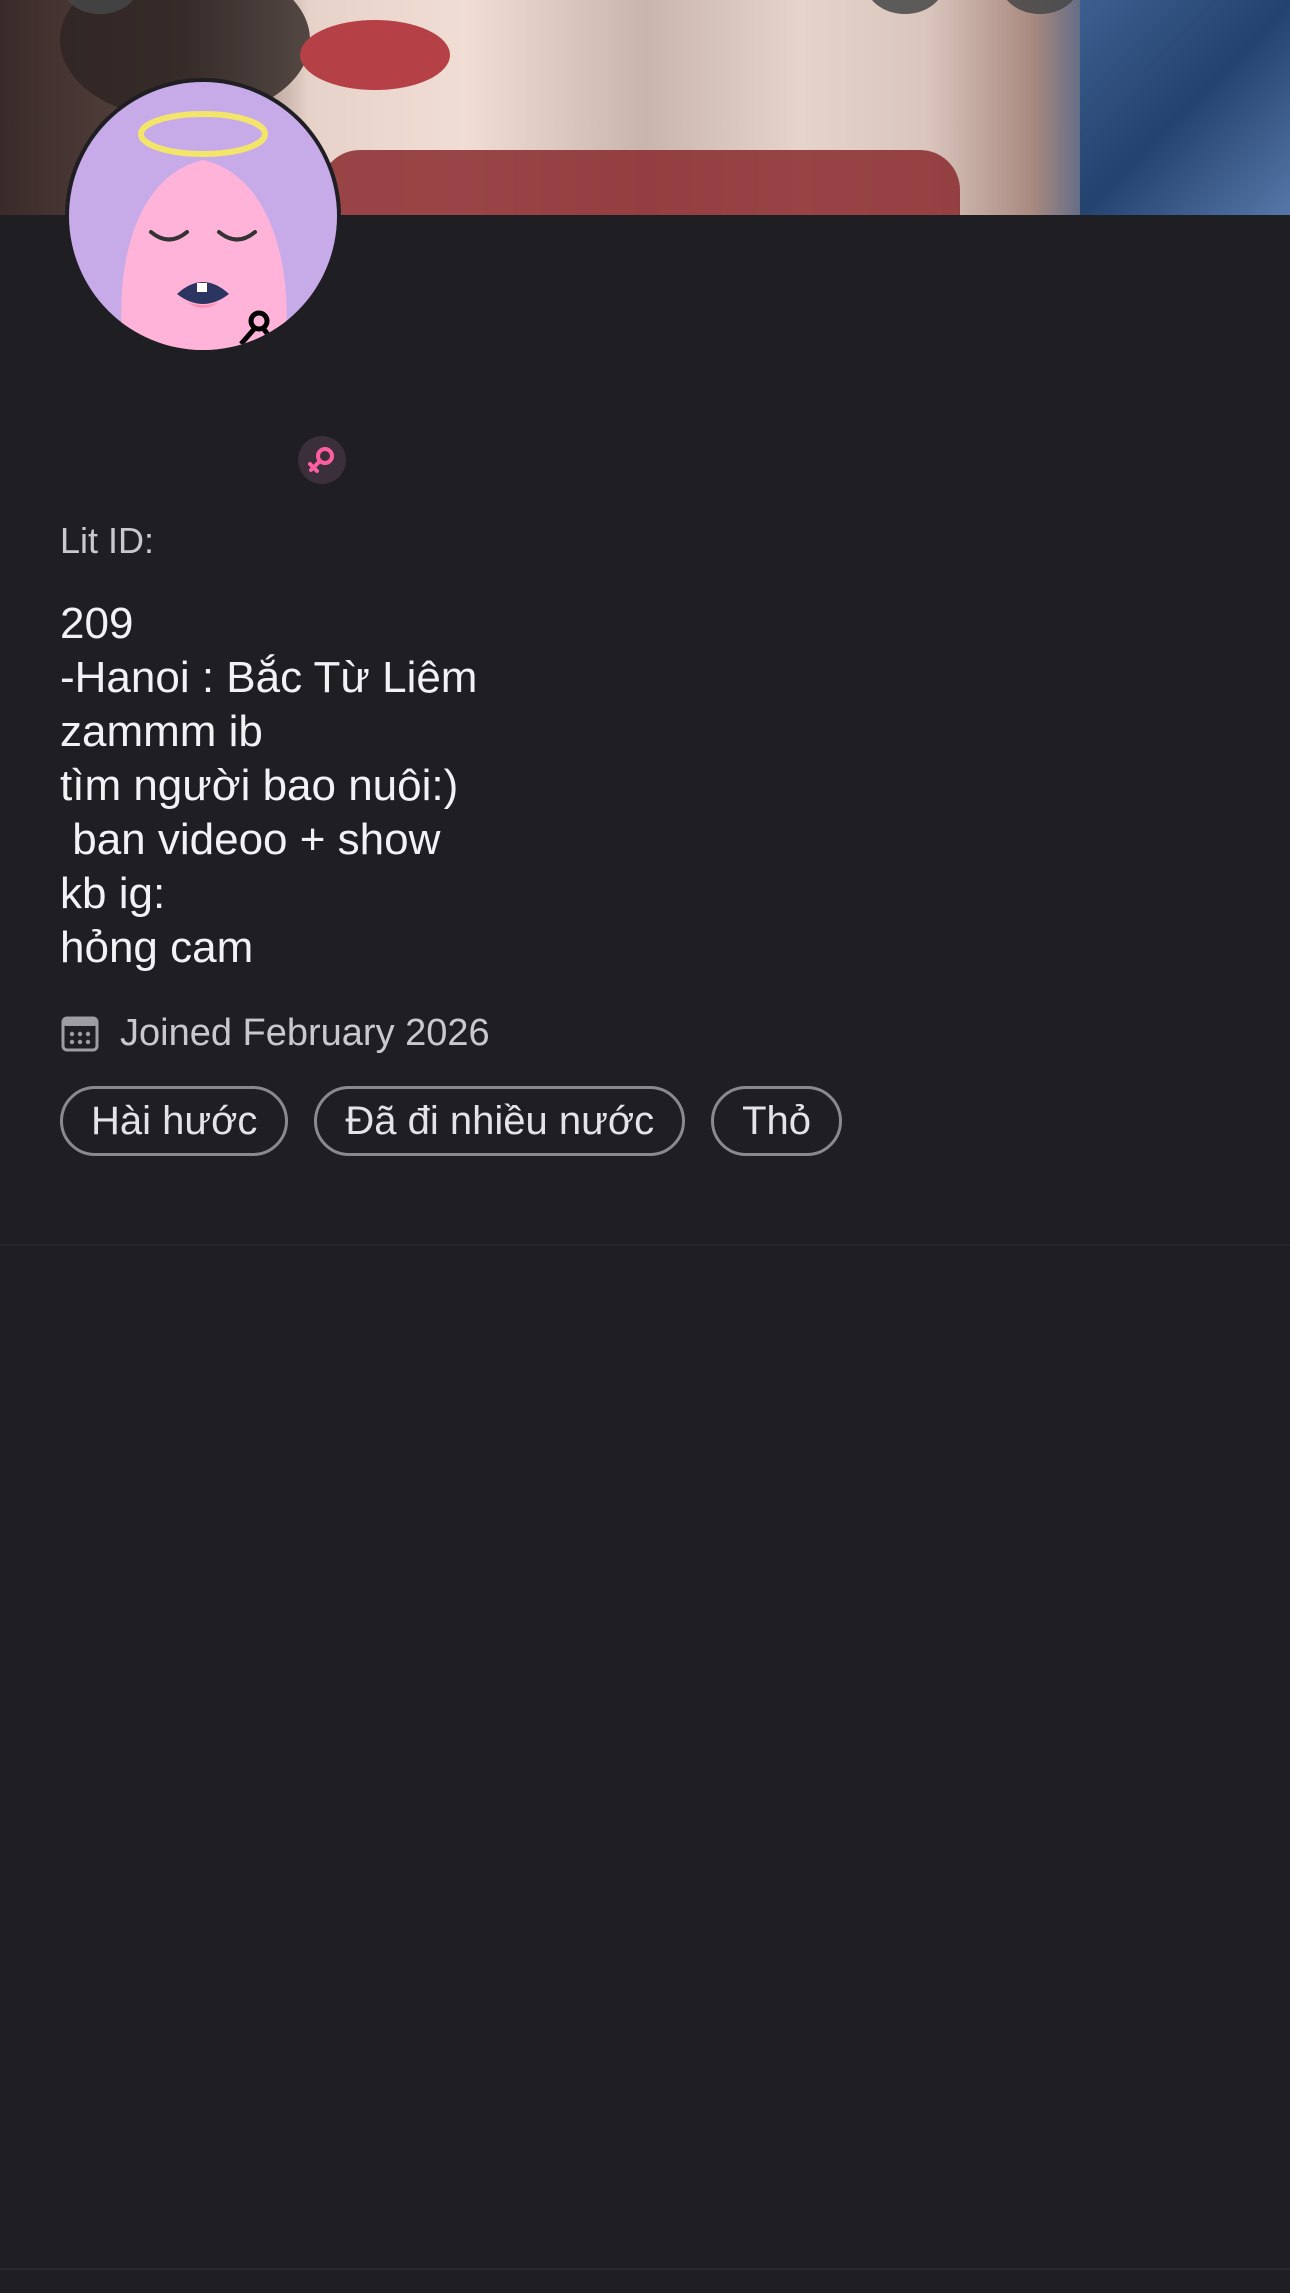  What do you see at coordinates (157, 947) in the screenshot?
I see `bio-line: hỏng cam` at bounding box center [157, 947].